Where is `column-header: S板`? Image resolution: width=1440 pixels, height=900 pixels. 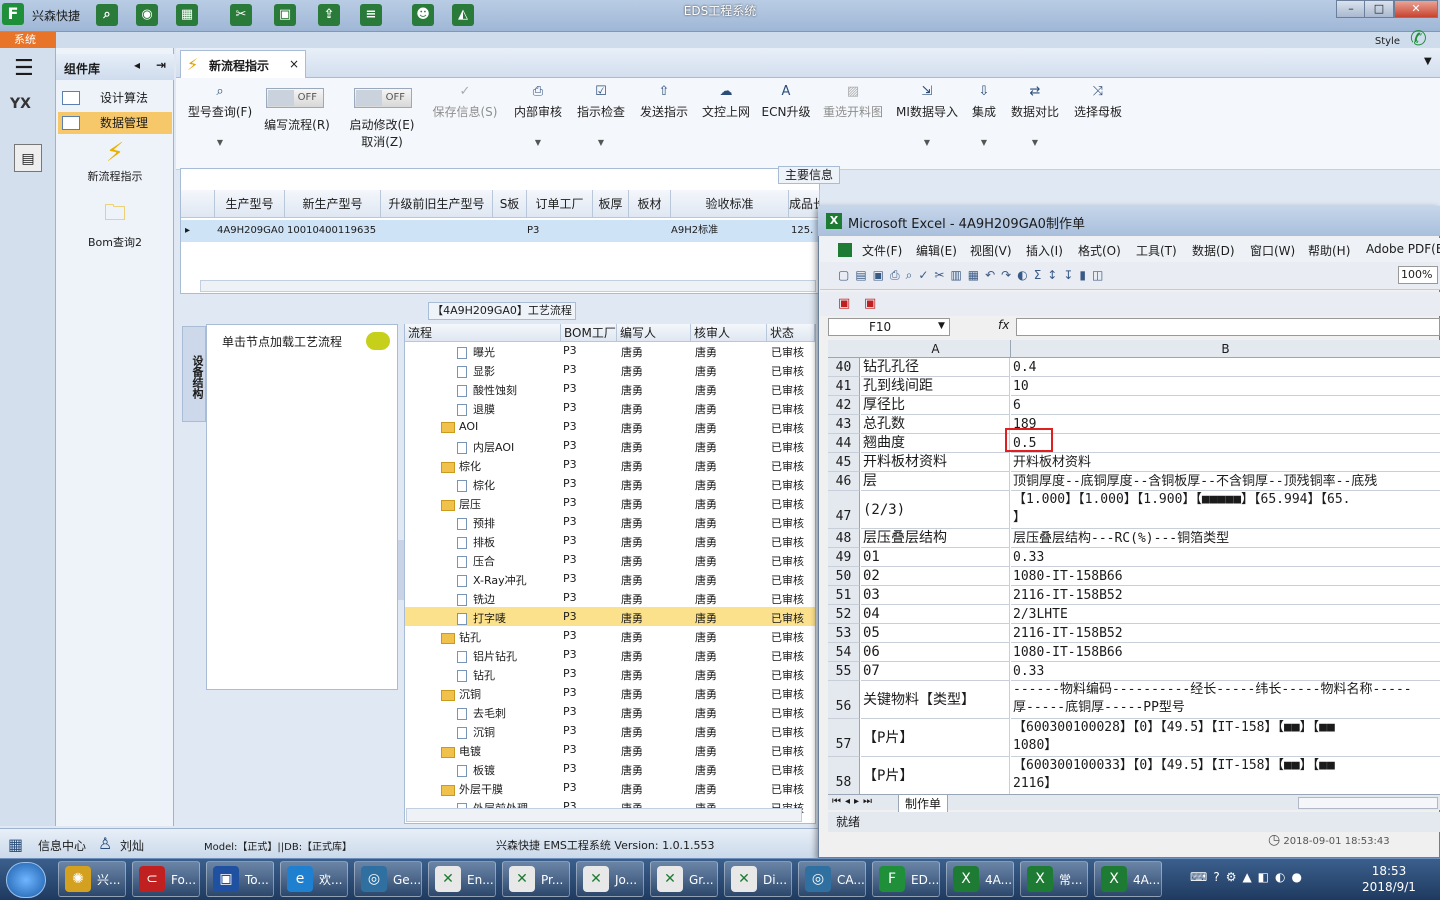 column-header: S板 is located at coordinates (510, 204).